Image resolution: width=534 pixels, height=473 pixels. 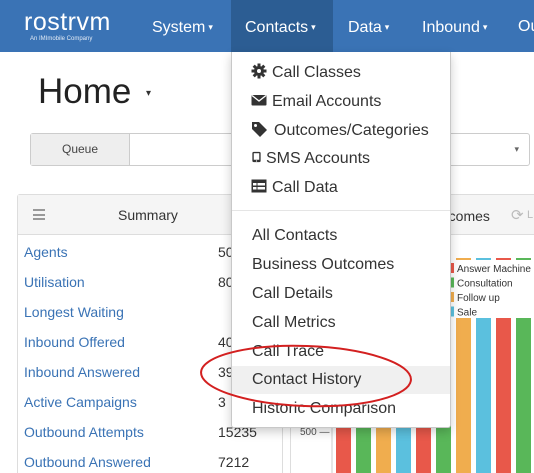 I want to click on menu-link-call-trace: Call Trace, so click(x=341, y=352).